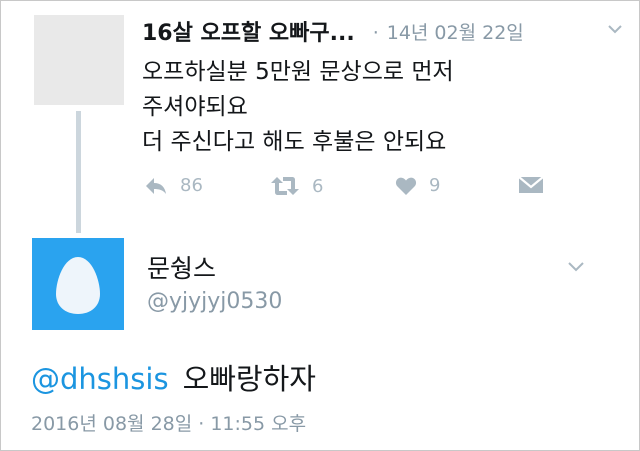 This screenshot has width=640, height=451. What do you see at coordinates (78, 172) in the screenshot?
I see `thread-connector-line` at bounding box center [78, 172].